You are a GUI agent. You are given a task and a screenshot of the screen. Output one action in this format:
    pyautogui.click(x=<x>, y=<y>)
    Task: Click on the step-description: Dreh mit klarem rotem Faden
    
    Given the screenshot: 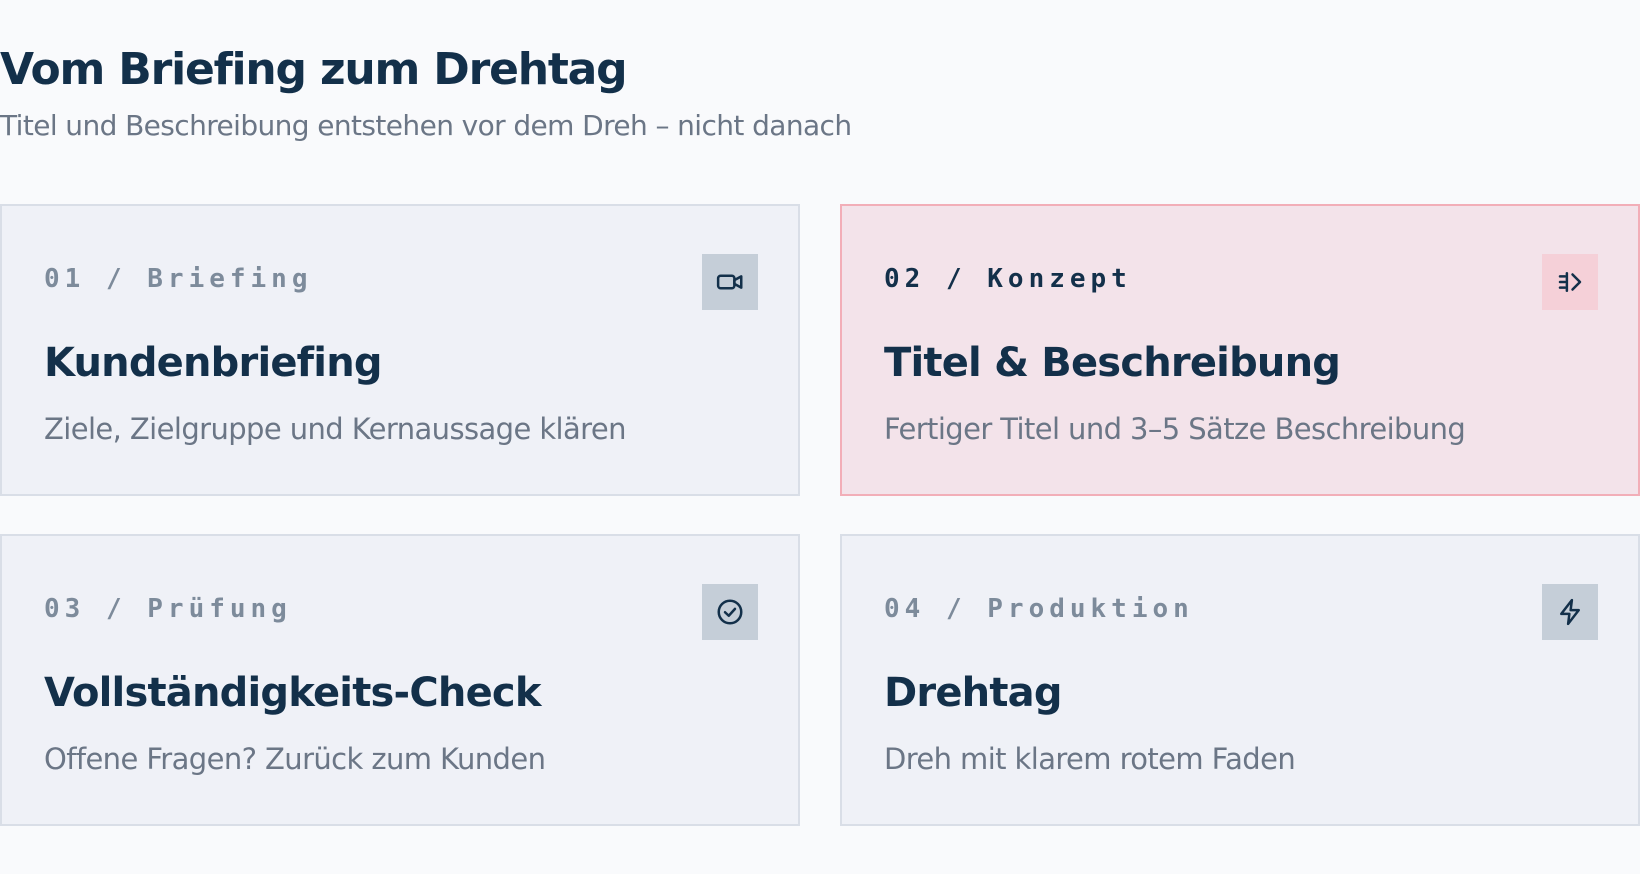 What is the action you would take?
    pyautogui.click(x=1090, y=759)
    